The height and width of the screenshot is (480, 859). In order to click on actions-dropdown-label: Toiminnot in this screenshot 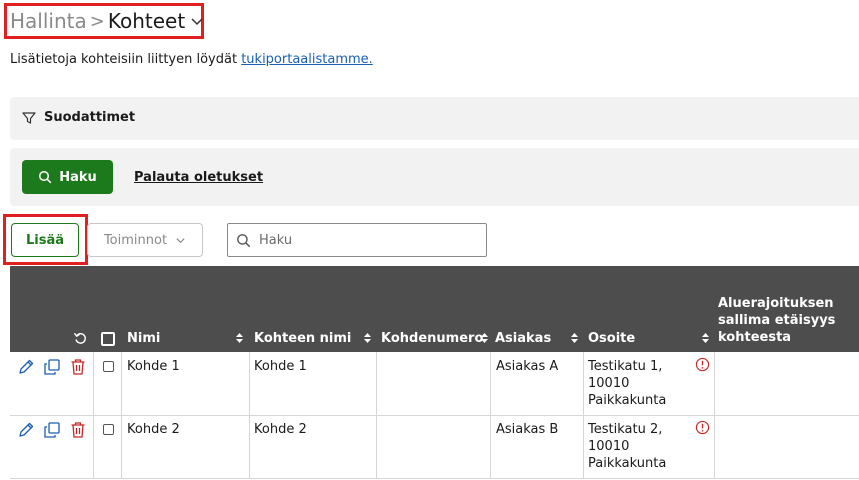, I will do `click(135, 240)`.